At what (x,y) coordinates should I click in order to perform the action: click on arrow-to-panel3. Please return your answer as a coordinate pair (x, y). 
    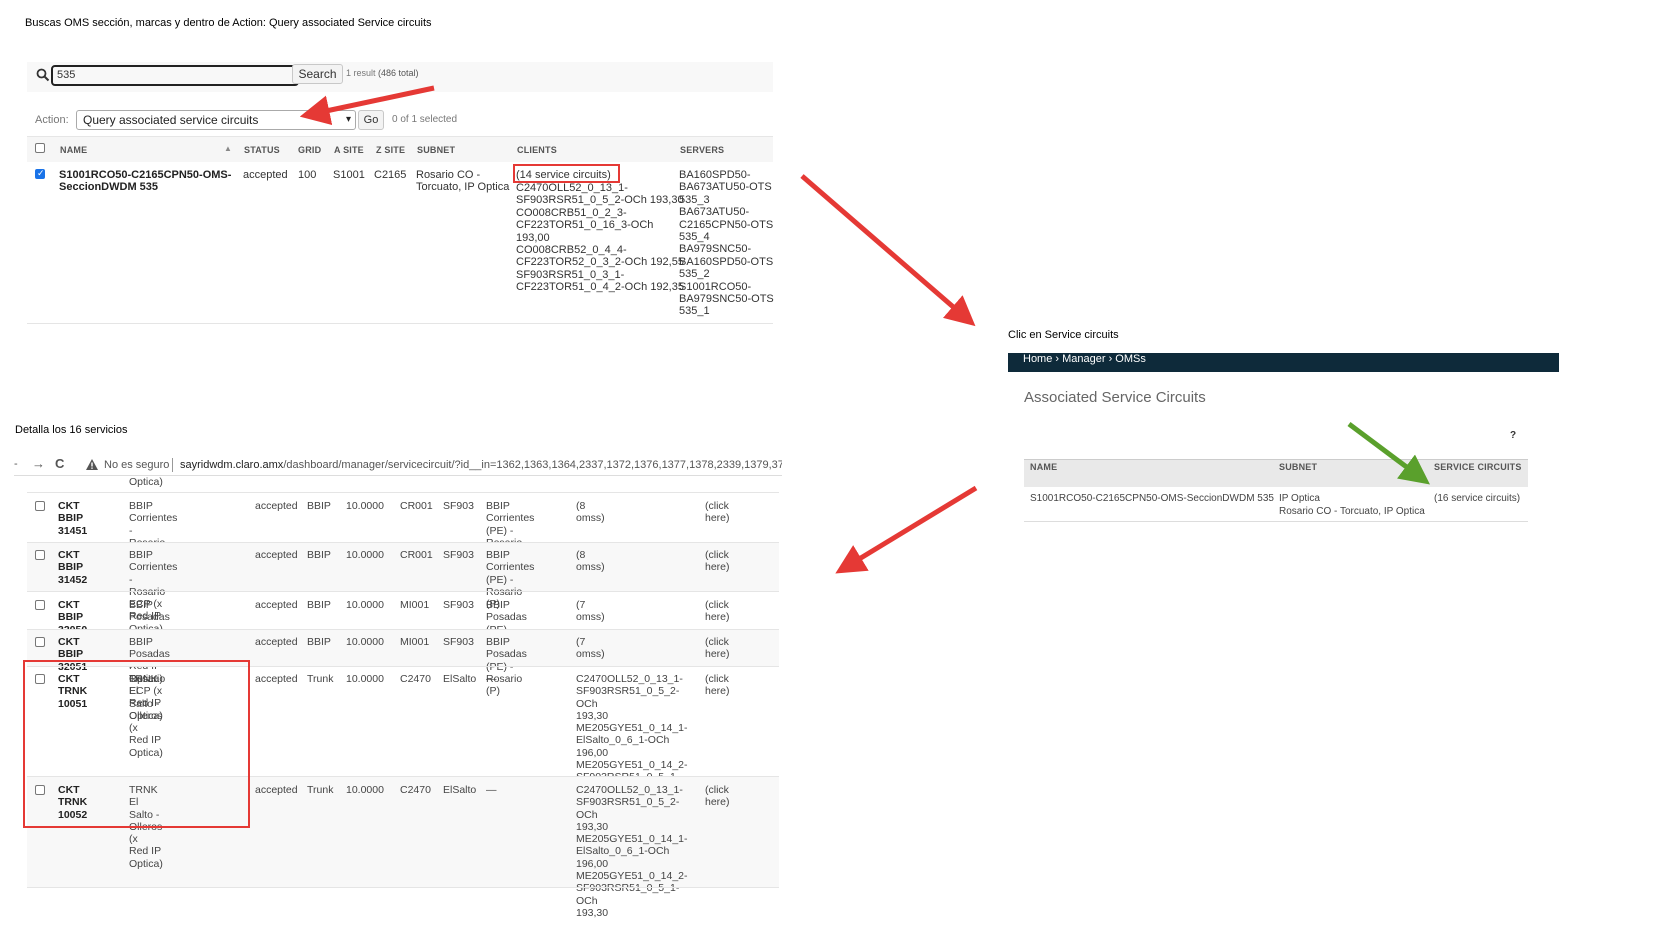
    Looking at the image, I should click on (906, 529).